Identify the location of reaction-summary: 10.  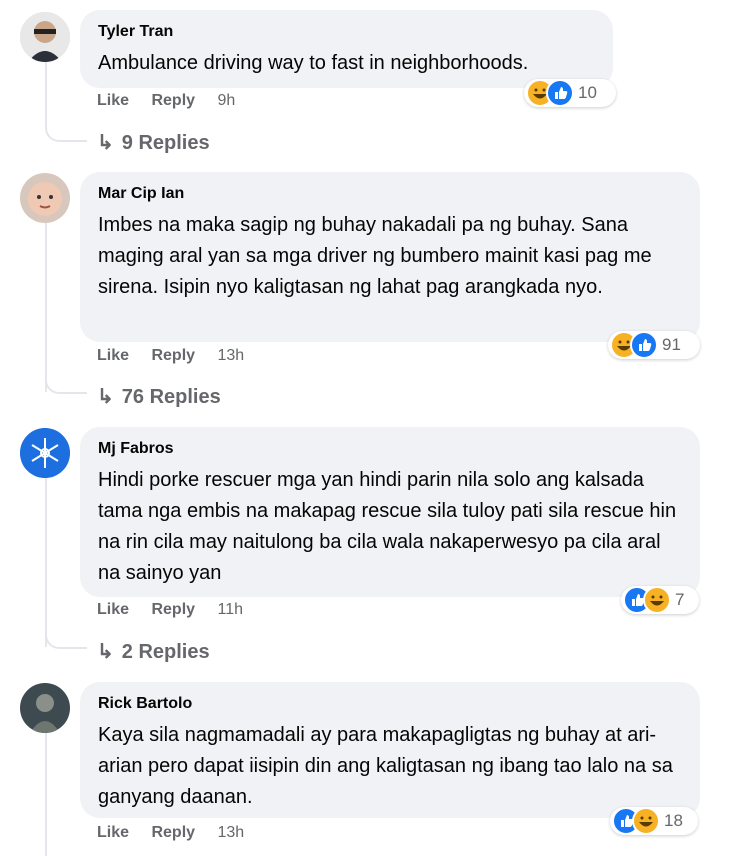
(570, 93).